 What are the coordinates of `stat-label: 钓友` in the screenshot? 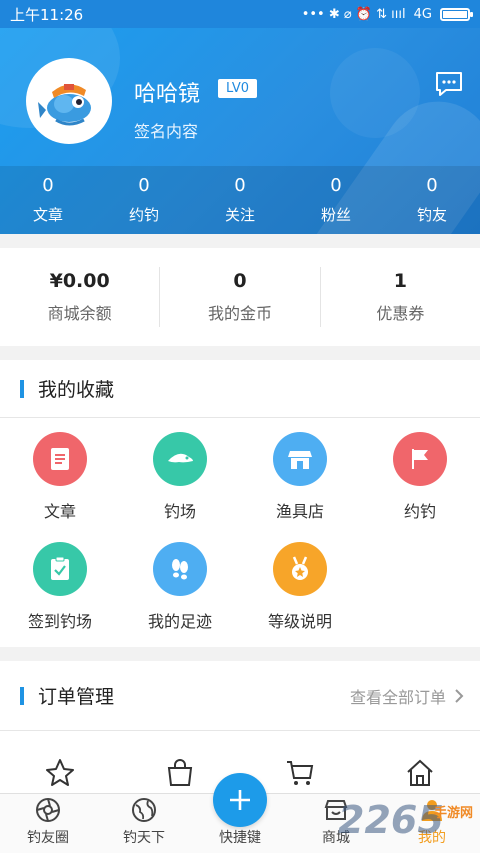 It's located at (431, 215).